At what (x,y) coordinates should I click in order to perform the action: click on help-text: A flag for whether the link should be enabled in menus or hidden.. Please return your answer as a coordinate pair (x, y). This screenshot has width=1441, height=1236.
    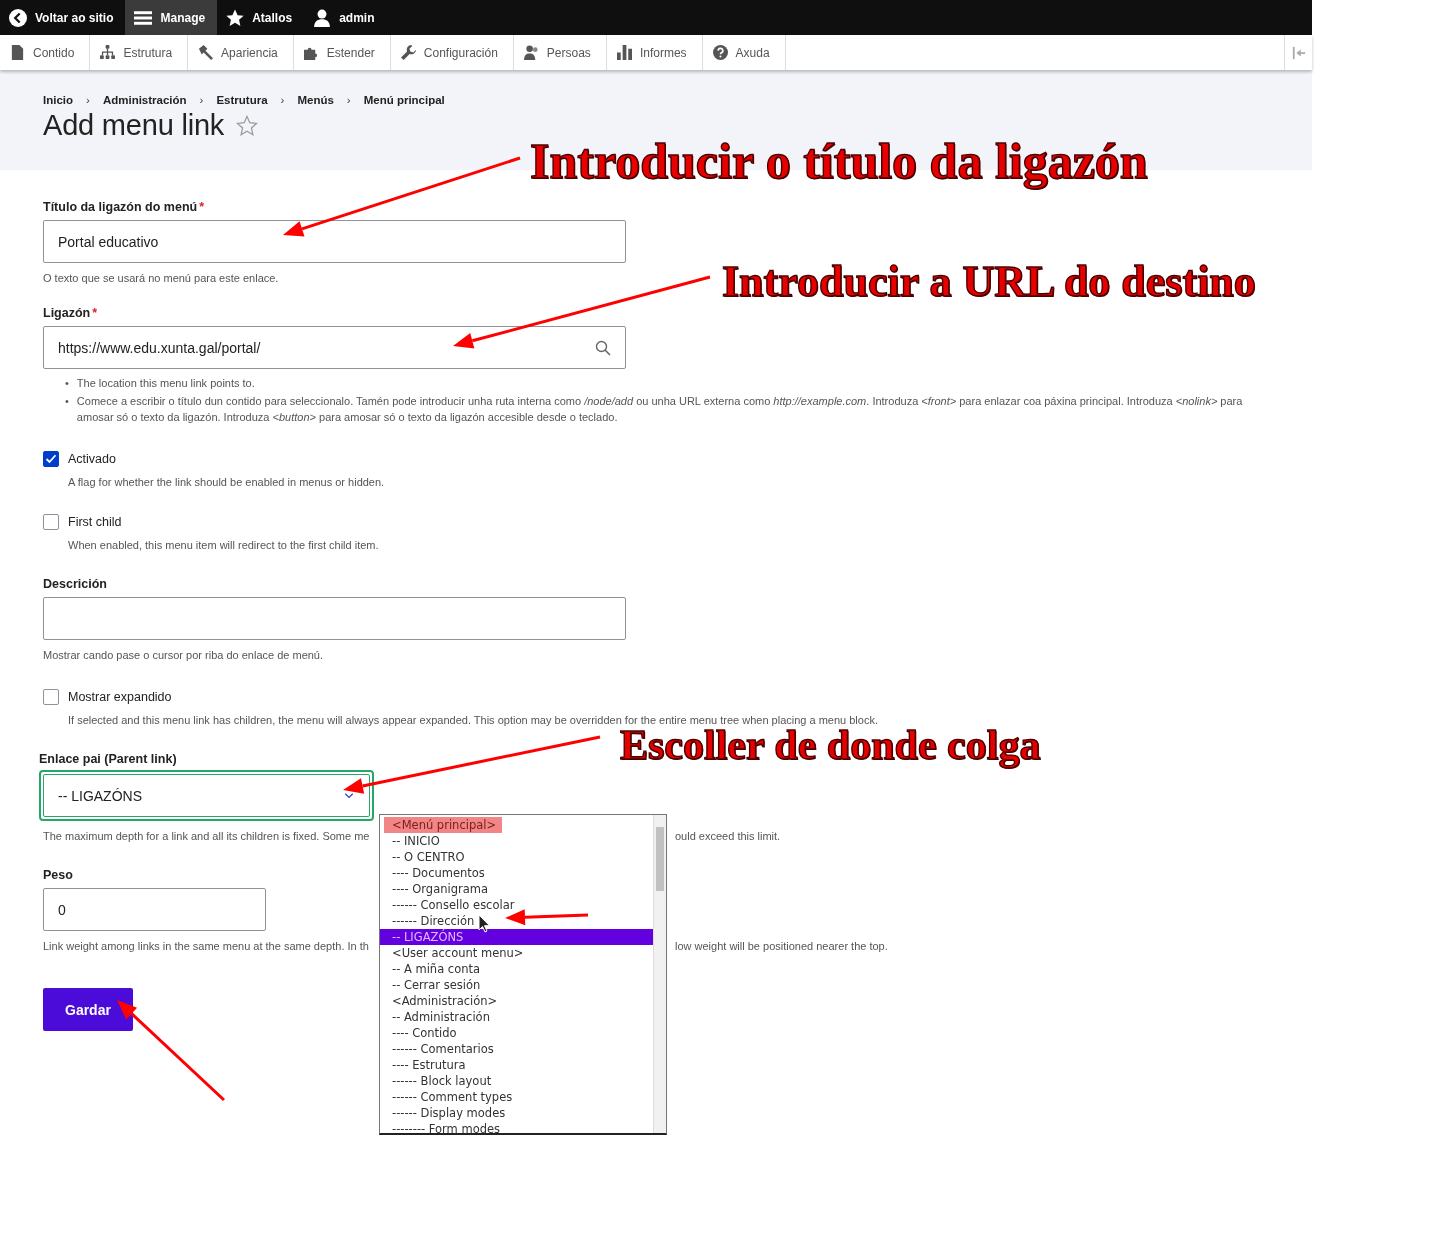
    Looking at the image, I should click on (226, 482).